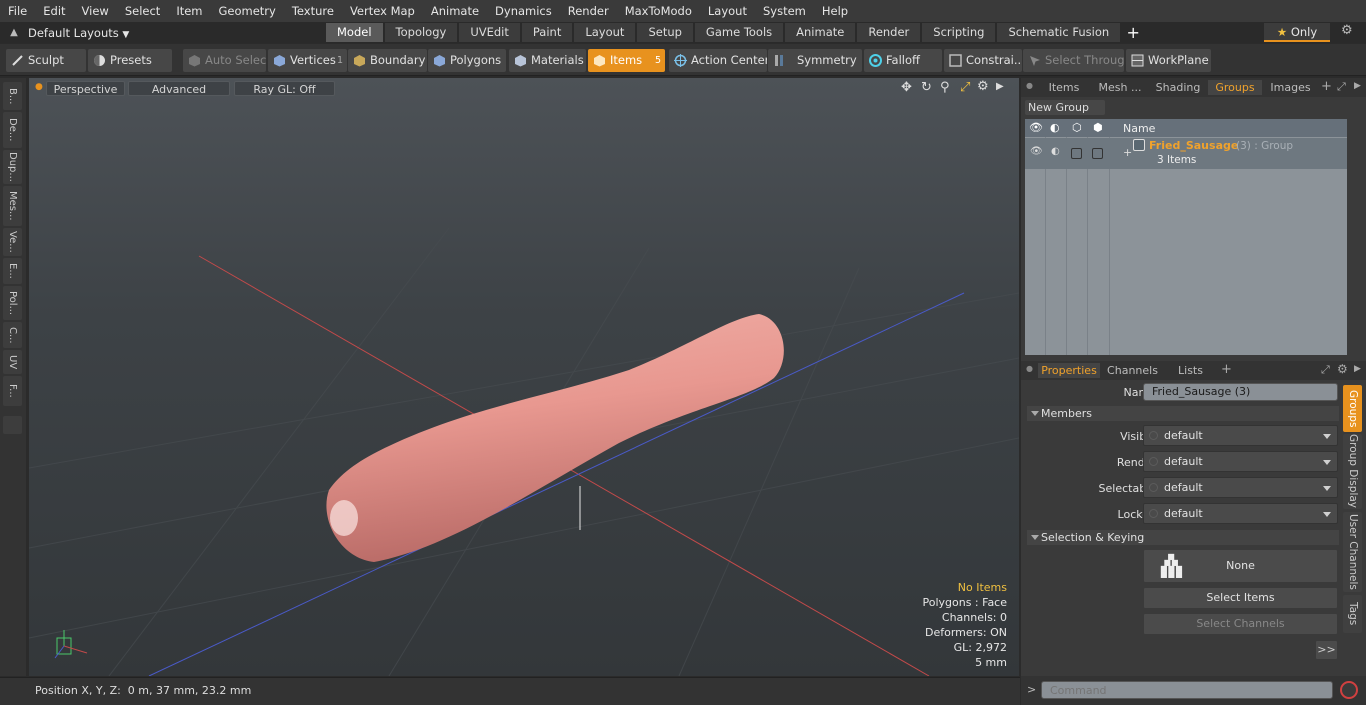  Describe the element at coordinates (354, 32) in the screenshot. I see `tab-model: Model` at that location.